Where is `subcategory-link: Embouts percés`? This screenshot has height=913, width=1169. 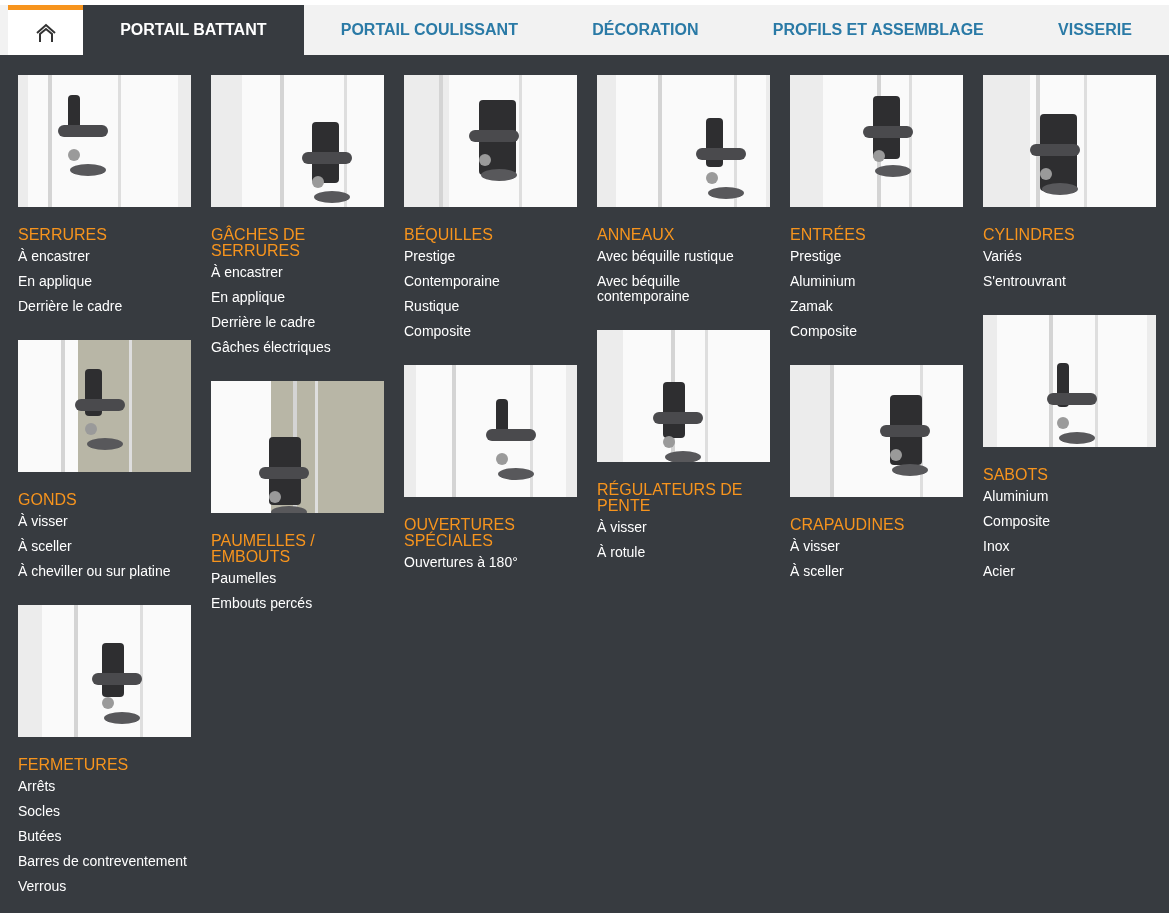 subcategory-link: Embouts percés is located at coordinates (297, 603).